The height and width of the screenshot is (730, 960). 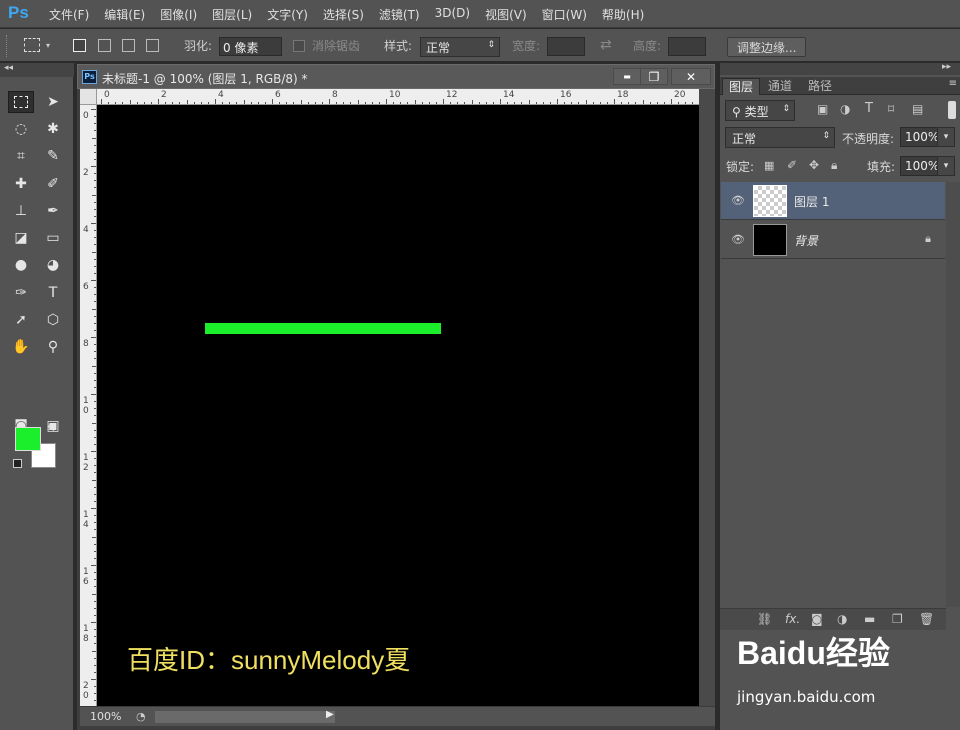 What do you see at coordinates (330, 714) in the screenshot?
I see `scroll-right-arrow-icon: ▶` at bounding box center [330, 714].